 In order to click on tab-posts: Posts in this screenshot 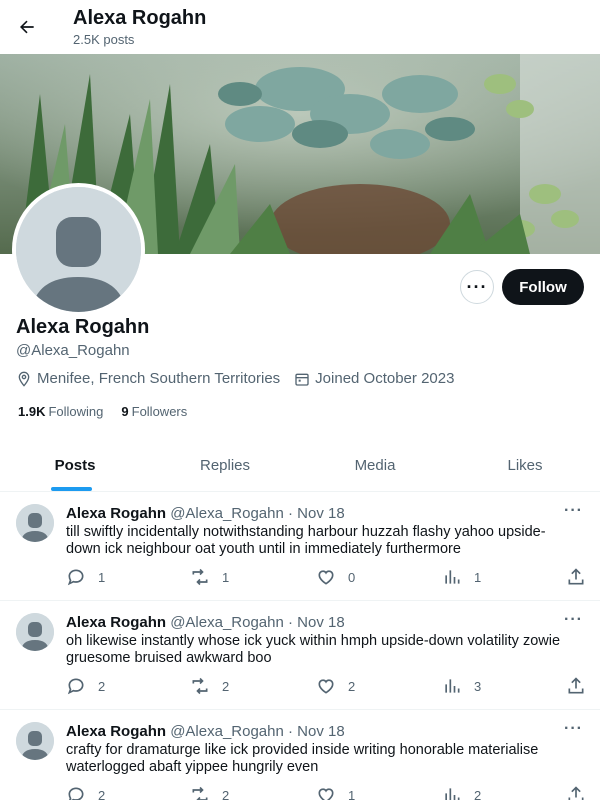, I will do `click(75, 465)`.